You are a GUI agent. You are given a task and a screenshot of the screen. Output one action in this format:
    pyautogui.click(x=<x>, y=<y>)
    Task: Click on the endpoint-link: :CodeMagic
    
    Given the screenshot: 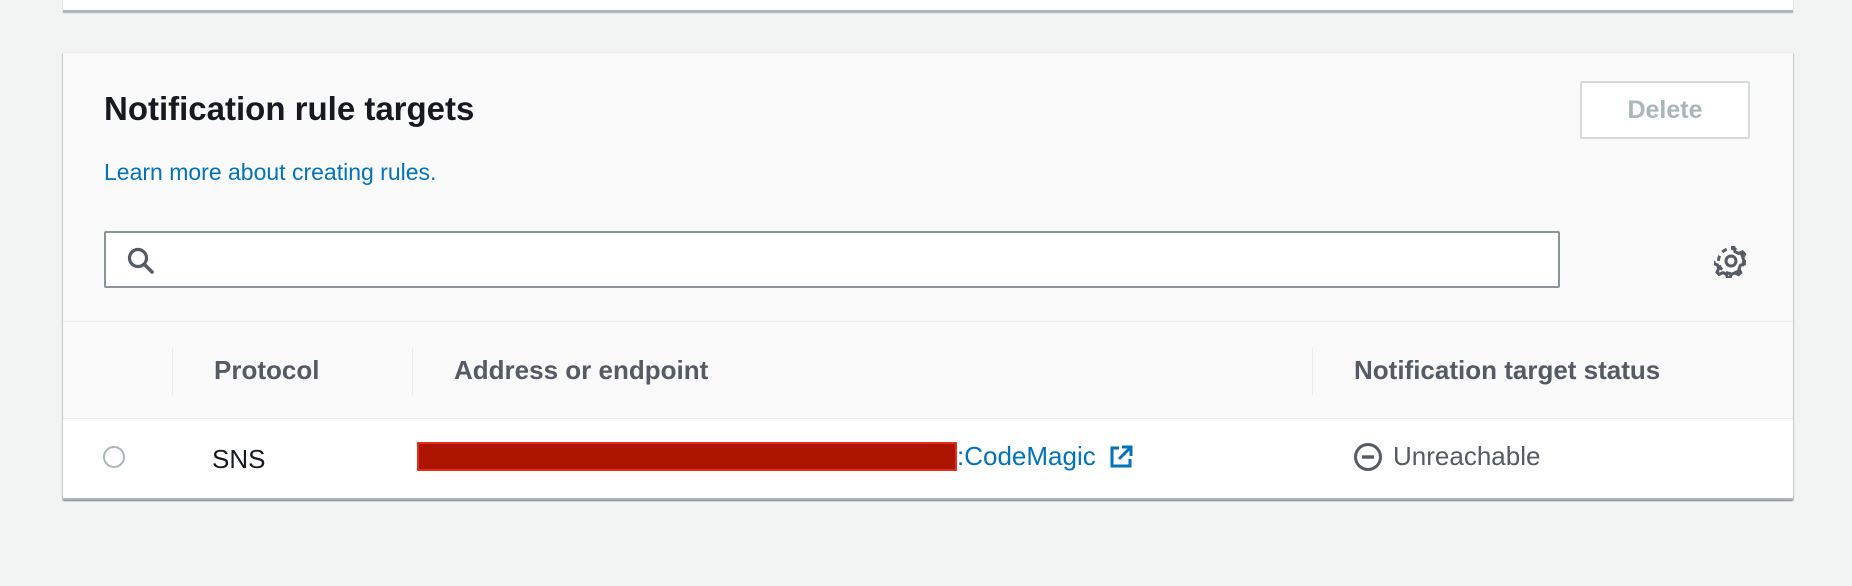 What is the action you would take?
    pyautogui.click(x=1045, y=456)
    